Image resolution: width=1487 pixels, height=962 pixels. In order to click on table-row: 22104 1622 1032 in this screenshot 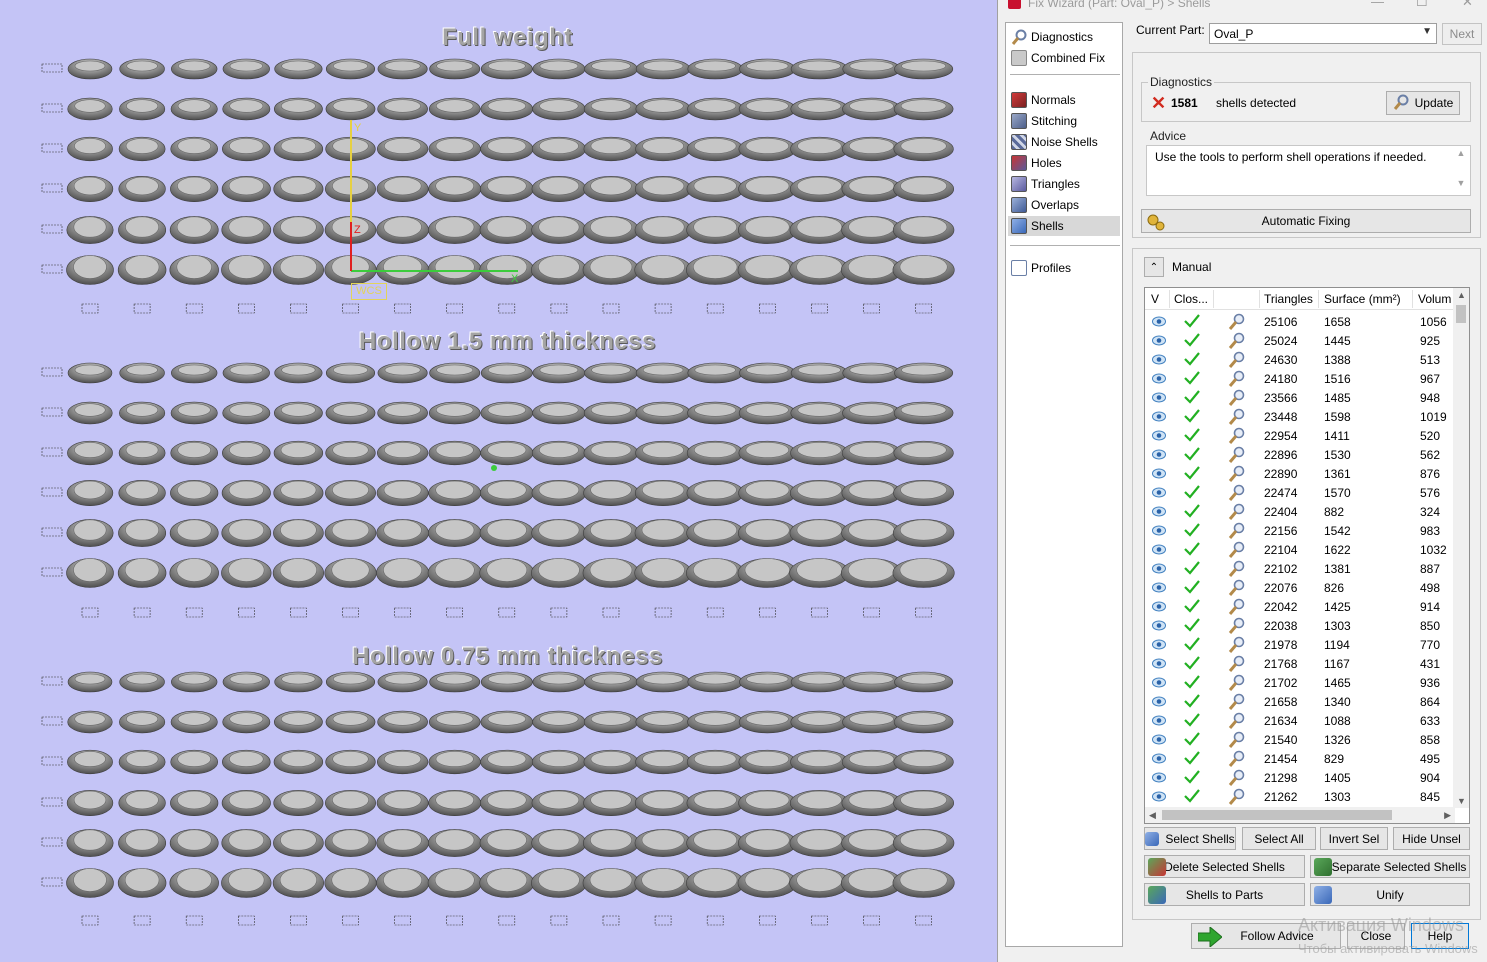, I will do `click(1302, 549)`.